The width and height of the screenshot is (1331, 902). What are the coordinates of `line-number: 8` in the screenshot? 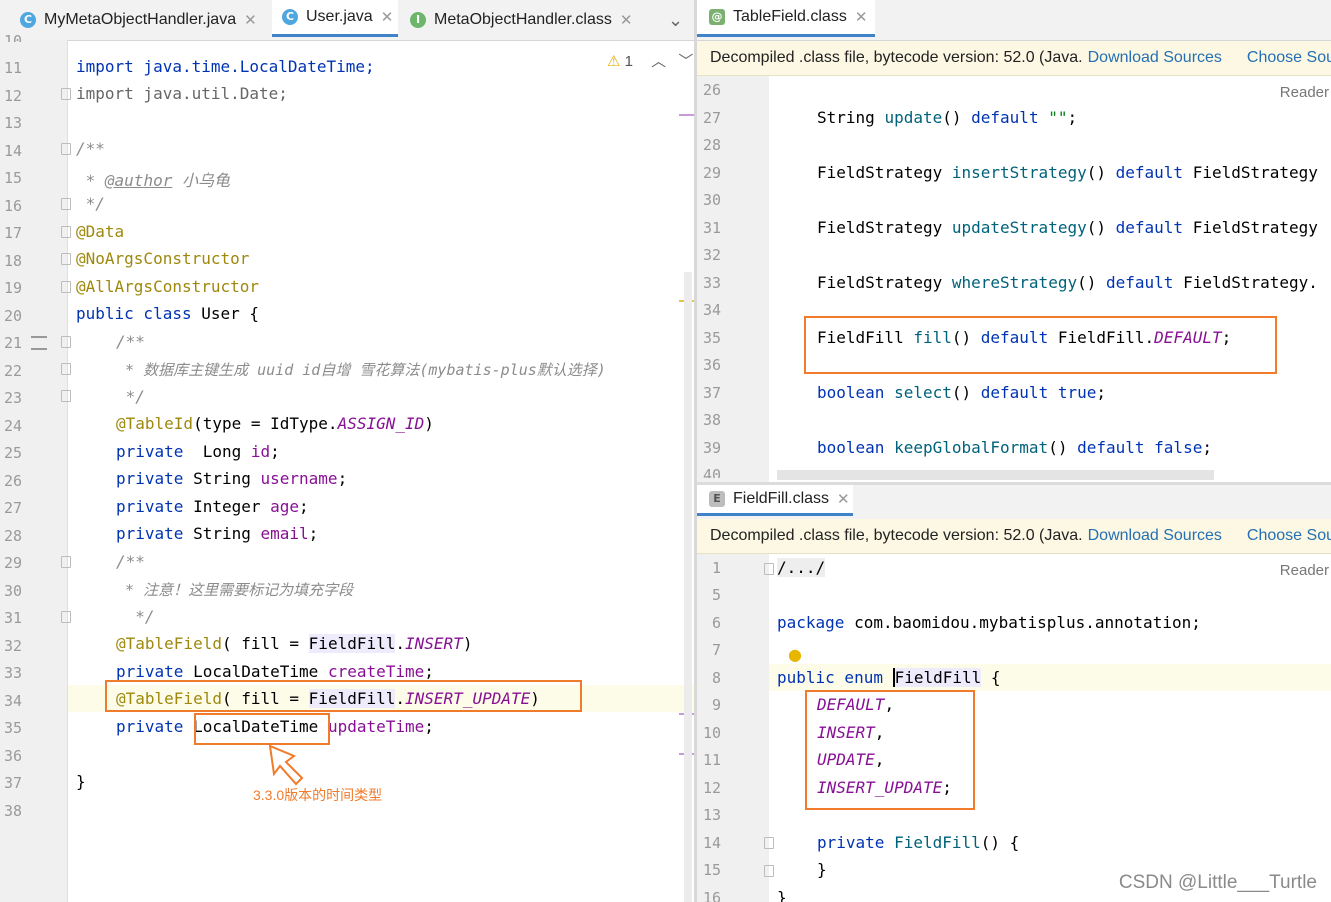 It's located at (716, 678).